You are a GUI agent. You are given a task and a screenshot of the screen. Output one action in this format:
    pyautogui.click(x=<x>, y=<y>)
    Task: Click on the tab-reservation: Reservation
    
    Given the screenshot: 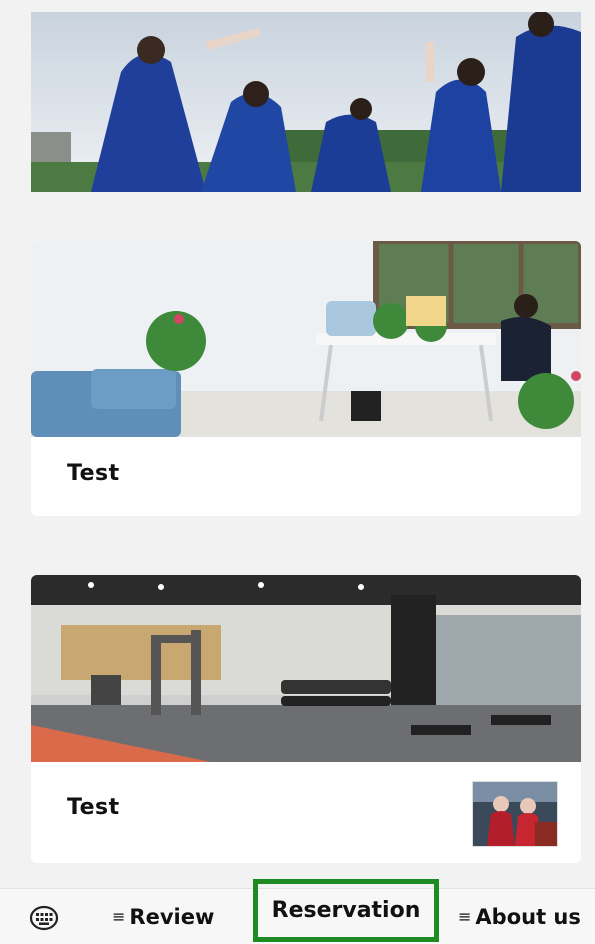 What is the action you would take?
    pyautogui.click(x=346, y=910)
    